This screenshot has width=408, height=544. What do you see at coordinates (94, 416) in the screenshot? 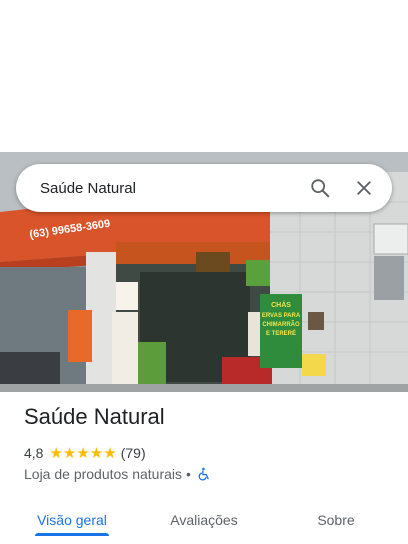
I see `place-title: Saúde Natural` at bounding box center [94, 416].